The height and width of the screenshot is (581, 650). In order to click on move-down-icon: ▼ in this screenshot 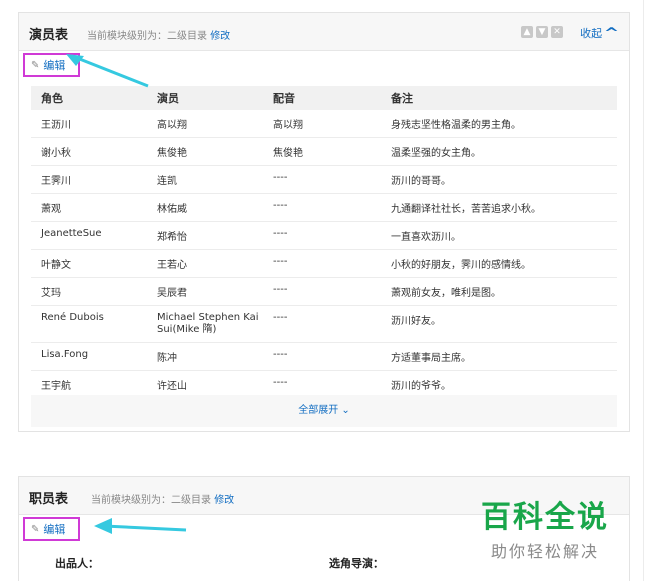, I will do `click(542, 32)`.